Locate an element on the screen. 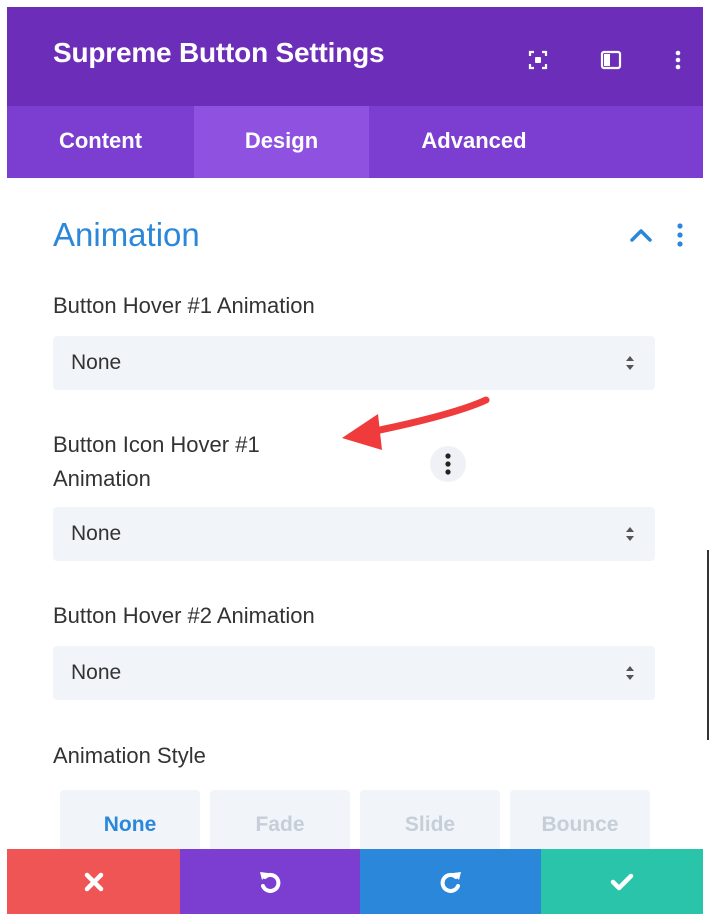 The height and width of the screenshot is (914, 710). focus-icon is located at coordinates (538, 60).